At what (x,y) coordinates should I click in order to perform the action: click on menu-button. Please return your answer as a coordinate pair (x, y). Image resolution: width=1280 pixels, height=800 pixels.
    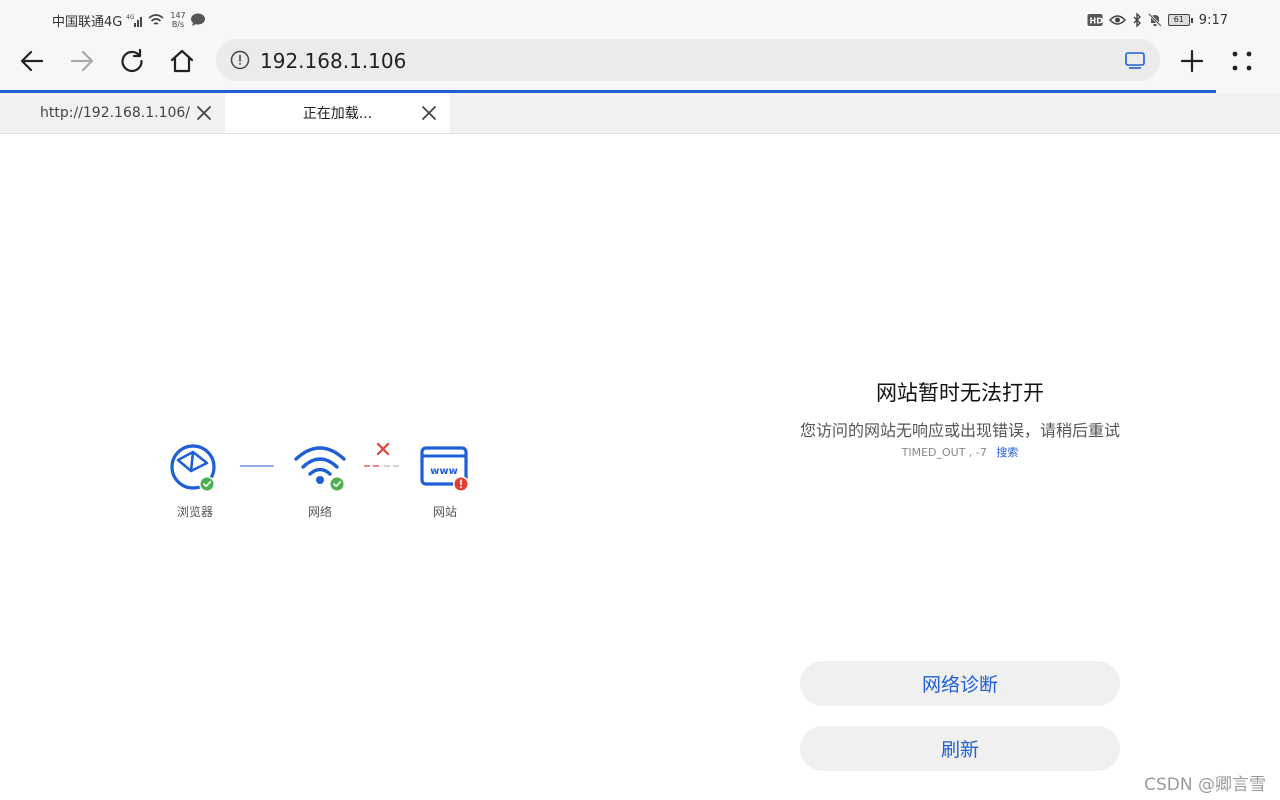
    Looking at the image, I should click on (1242, 61).